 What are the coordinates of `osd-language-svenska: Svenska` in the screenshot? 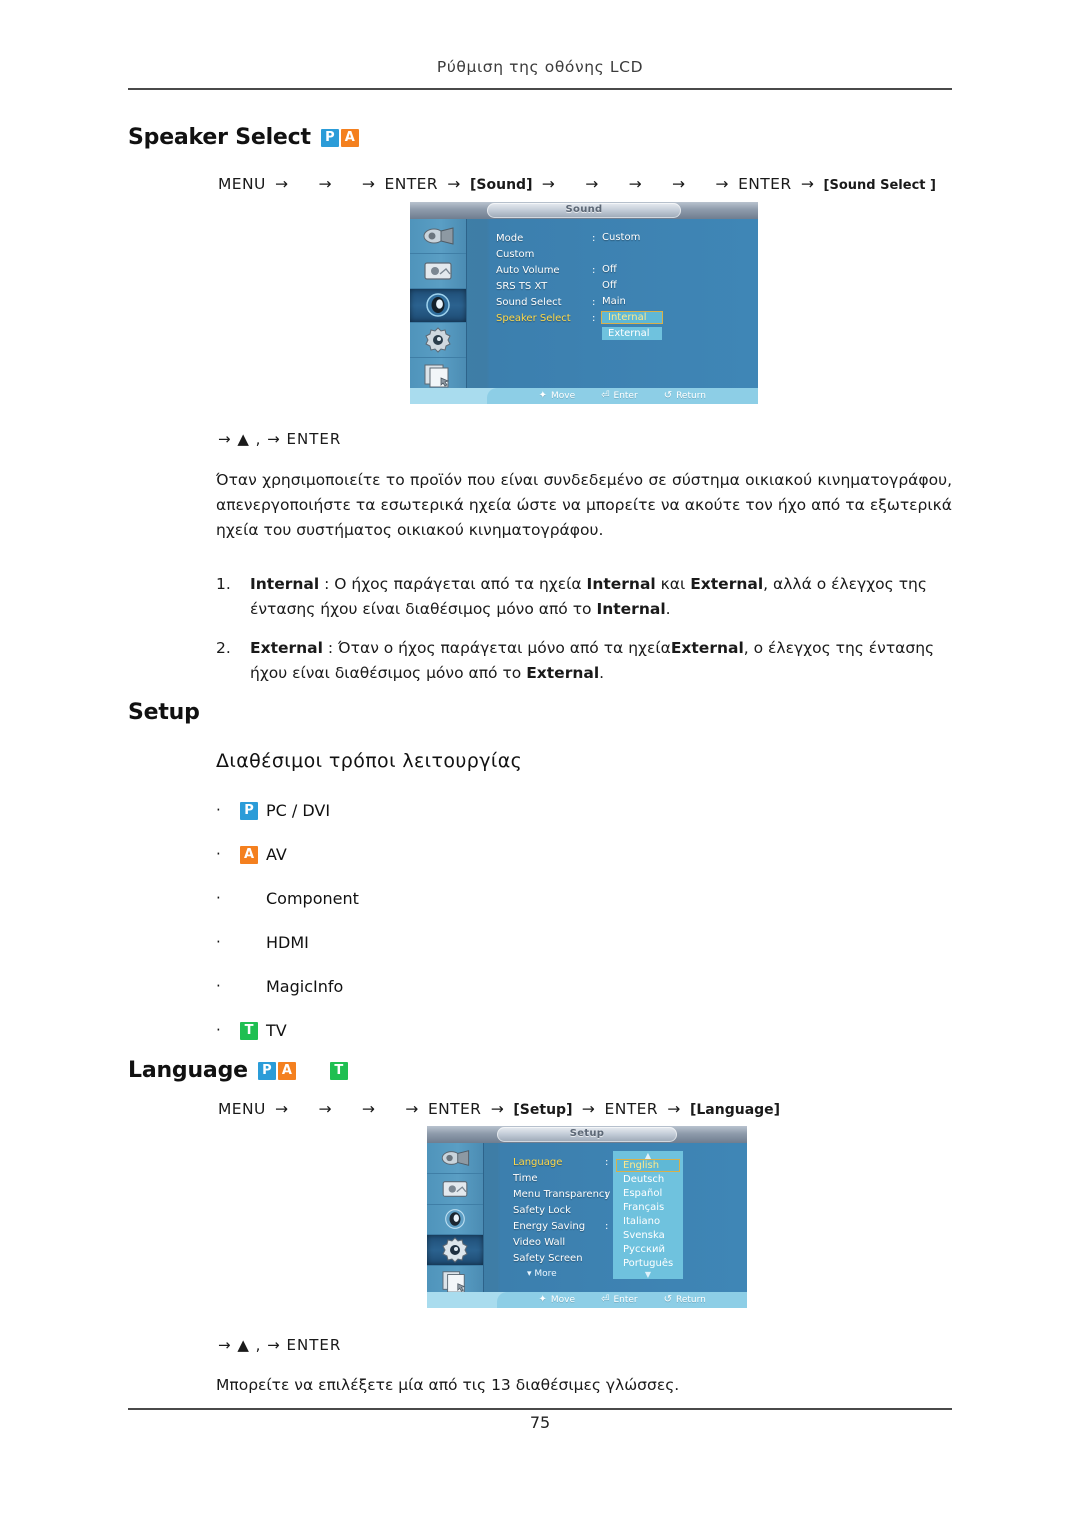 It's located at (648, 1235).